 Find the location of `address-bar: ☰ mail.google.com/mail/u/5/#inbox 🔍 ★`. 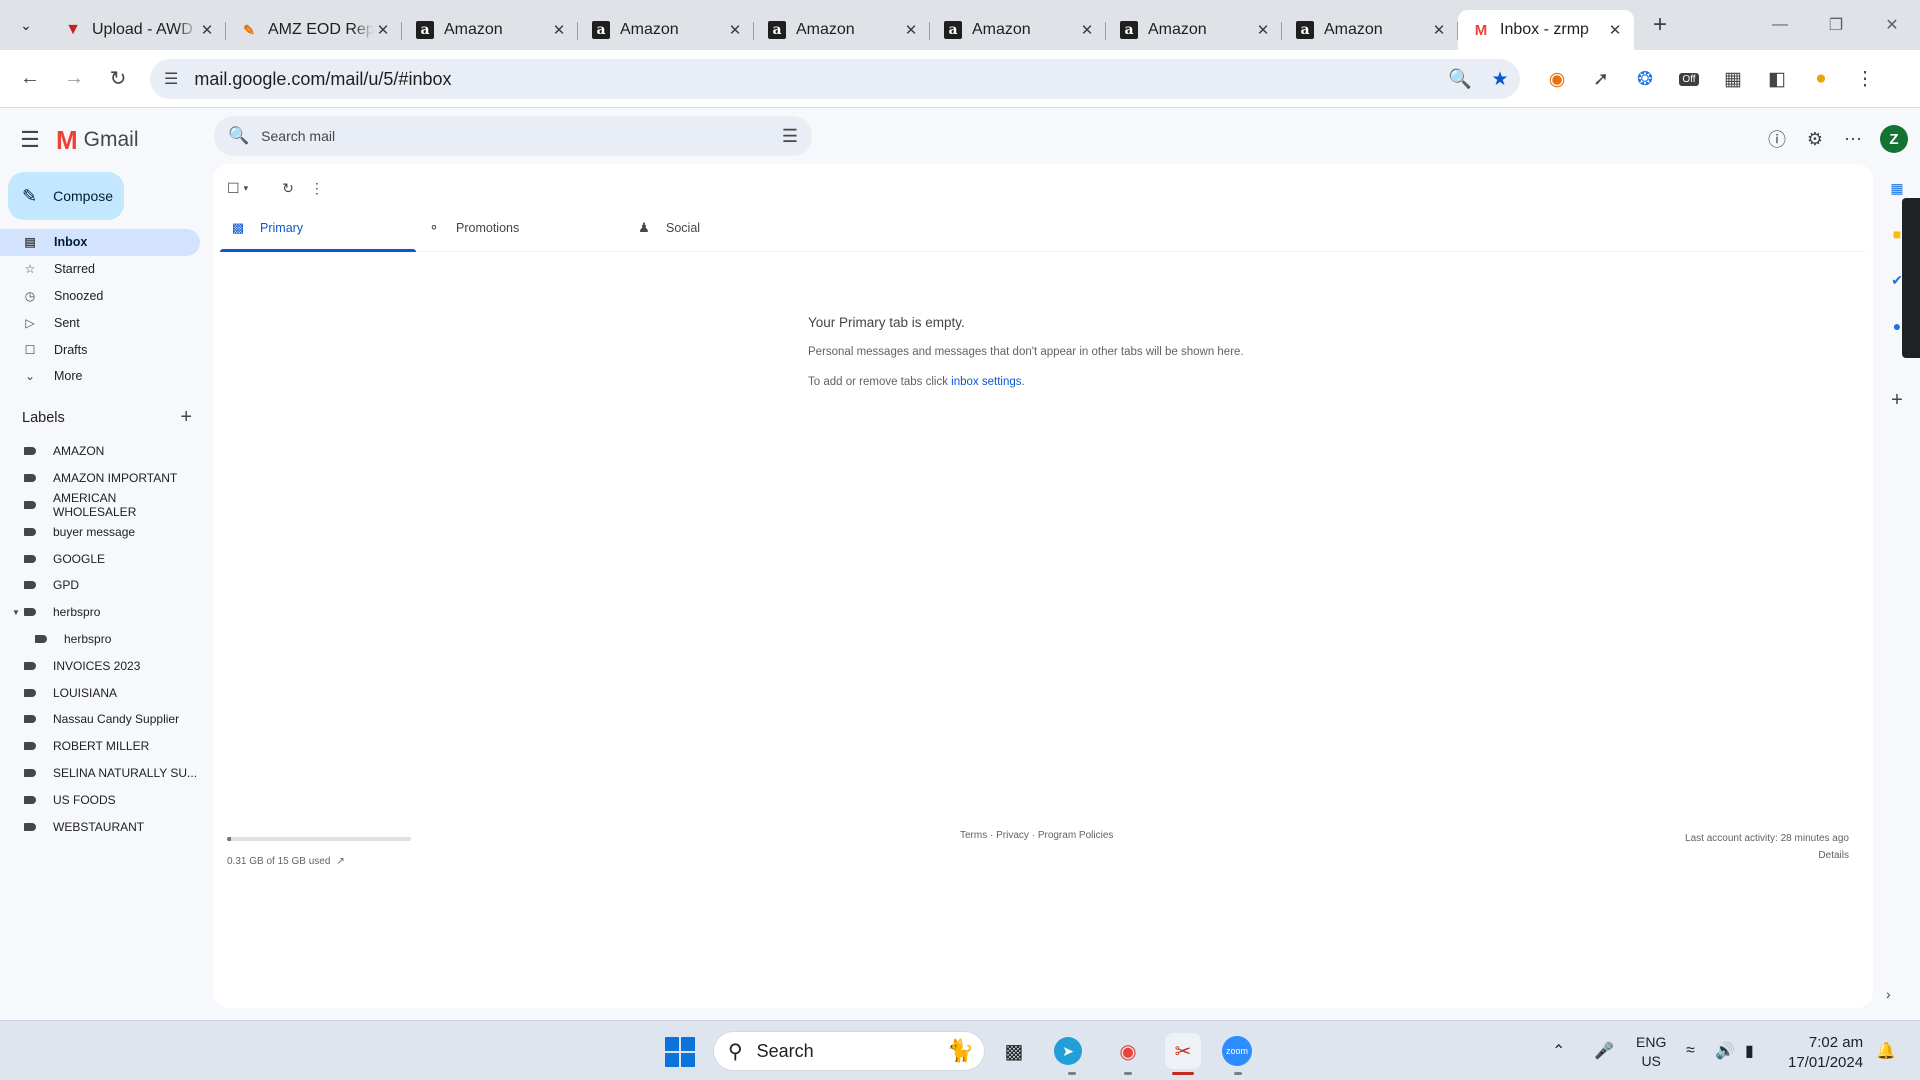

address-bar: ☰ mail.google.com/mail/u/5/#inbox 🔍 ★ is located at coordinates (835, 79).